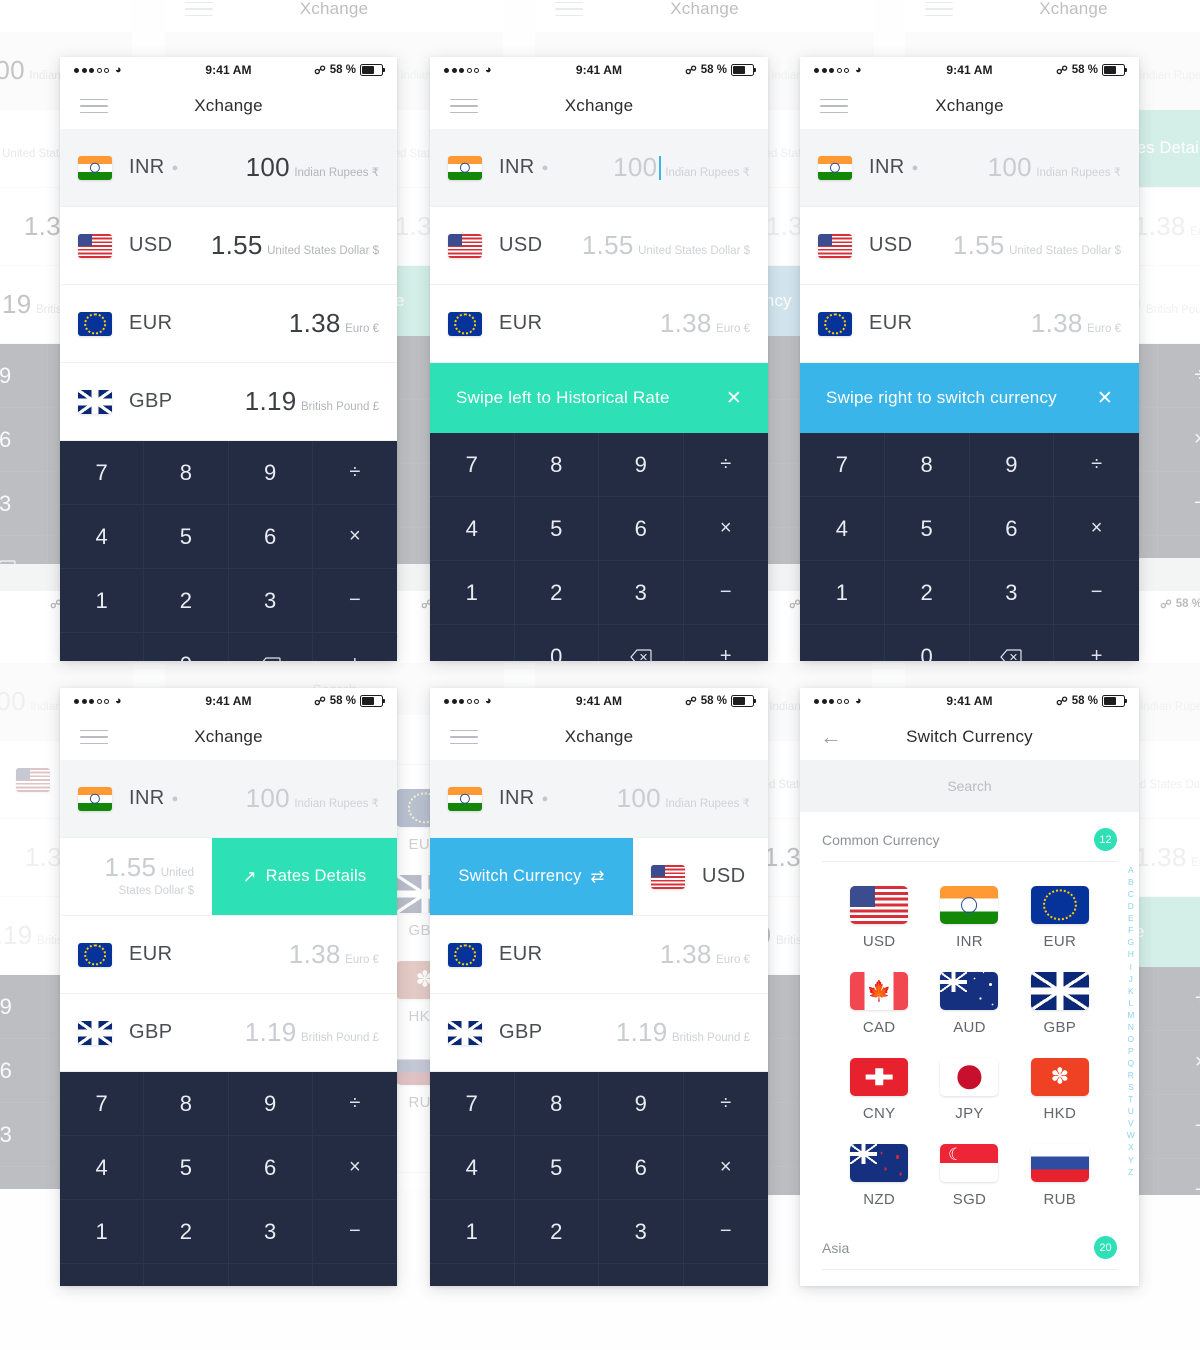 This screenshot has width=1200, height=1350. What do you see at coordinates (1060, 1177) in the screenshot?
I see `currency-option-rub: RUB` at bounding box center [1060, 1177].